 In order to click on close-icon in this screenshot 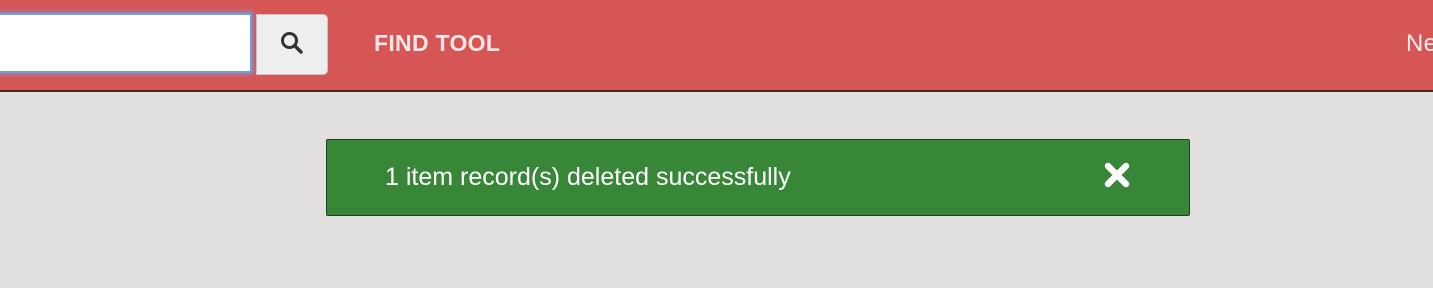, I will do `click(1117, 176)`.